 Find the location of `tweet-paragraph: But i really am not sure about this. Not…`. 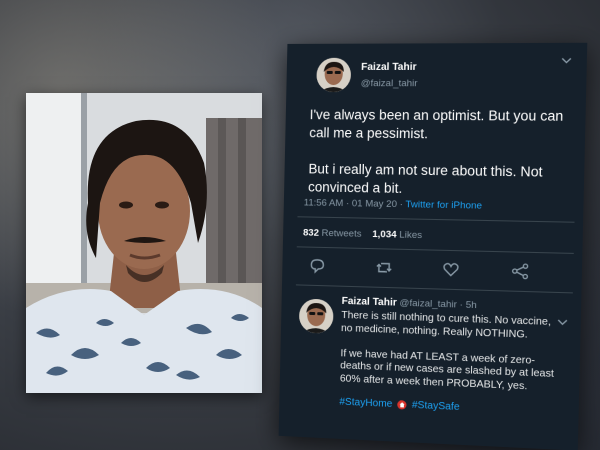

tweet-paragraph: But i really am not sure about this. Not… is located at coordinates (425, 178).